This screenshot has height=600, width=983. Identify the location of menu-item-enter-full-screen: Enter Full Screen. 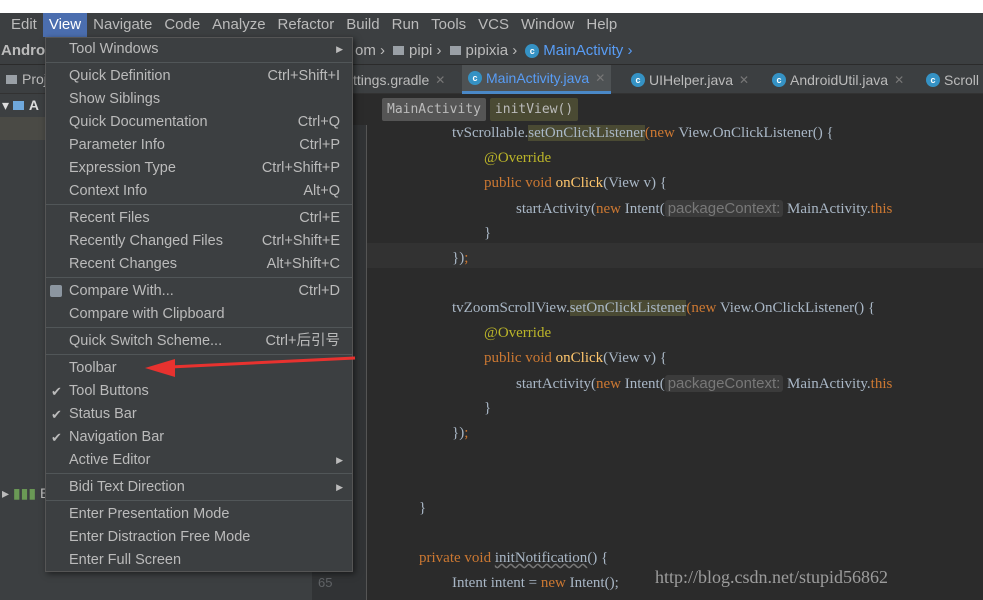
(199, 560).